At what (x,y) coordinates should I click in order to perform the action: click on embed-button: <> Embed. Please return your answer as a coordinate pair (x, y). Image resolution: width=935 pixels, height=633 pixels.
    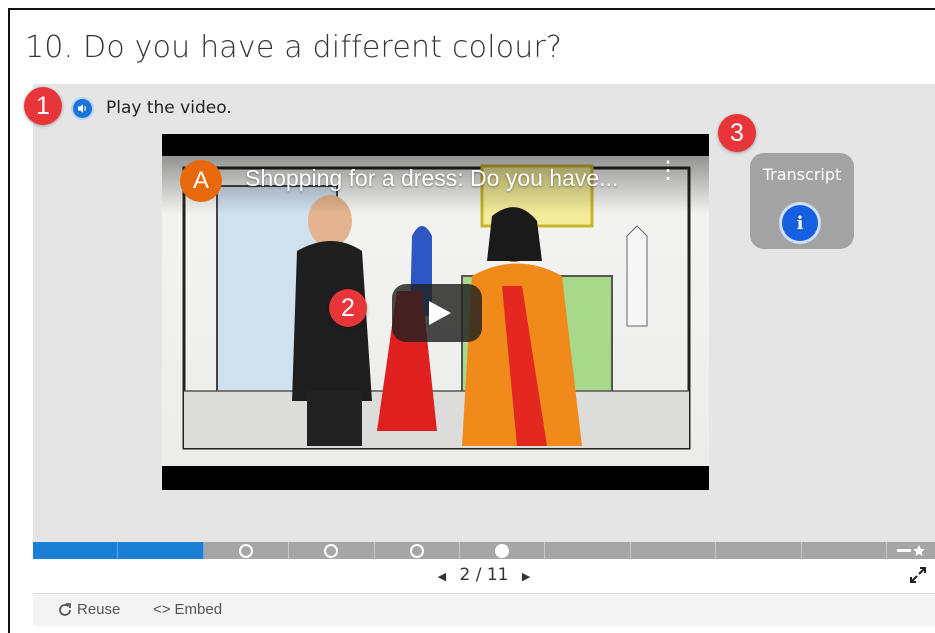
    Looking at the image, I should click on (187, 609).